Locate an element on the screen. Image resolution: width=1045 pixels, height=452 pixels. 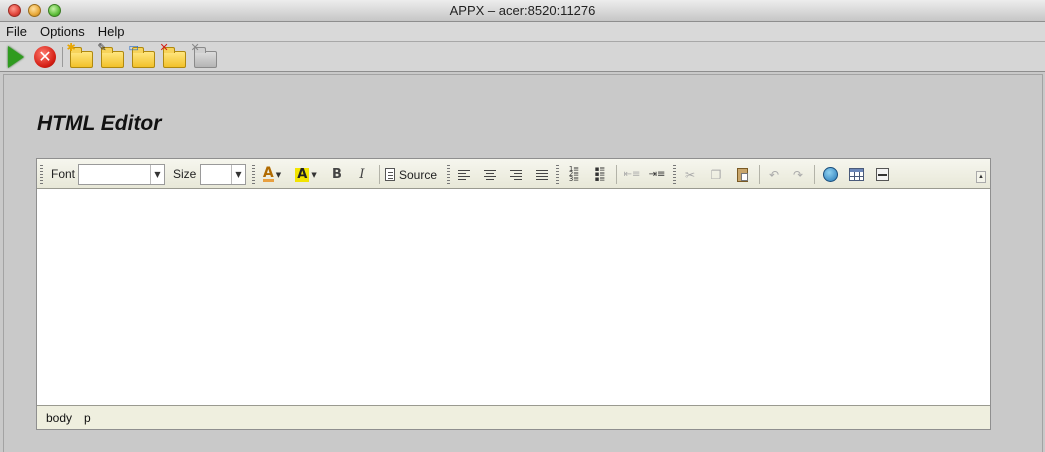
globe-link-icon is located at coordinates (830, 174).